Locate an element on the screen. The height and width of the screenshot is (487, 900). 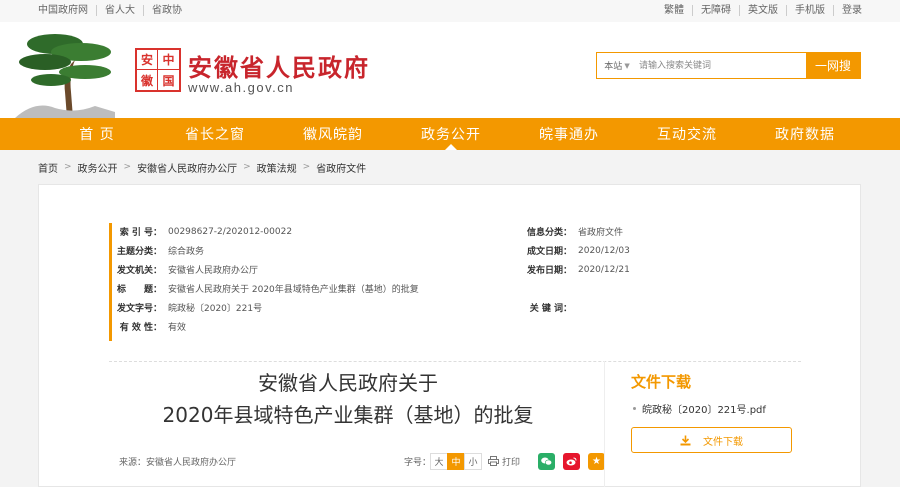
bullet-icon is located at coordinates (634, 408).